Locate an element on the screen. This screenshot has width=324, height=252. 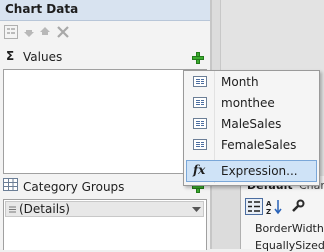
menu-item-field: monthee is located at coordinates (251, 103).